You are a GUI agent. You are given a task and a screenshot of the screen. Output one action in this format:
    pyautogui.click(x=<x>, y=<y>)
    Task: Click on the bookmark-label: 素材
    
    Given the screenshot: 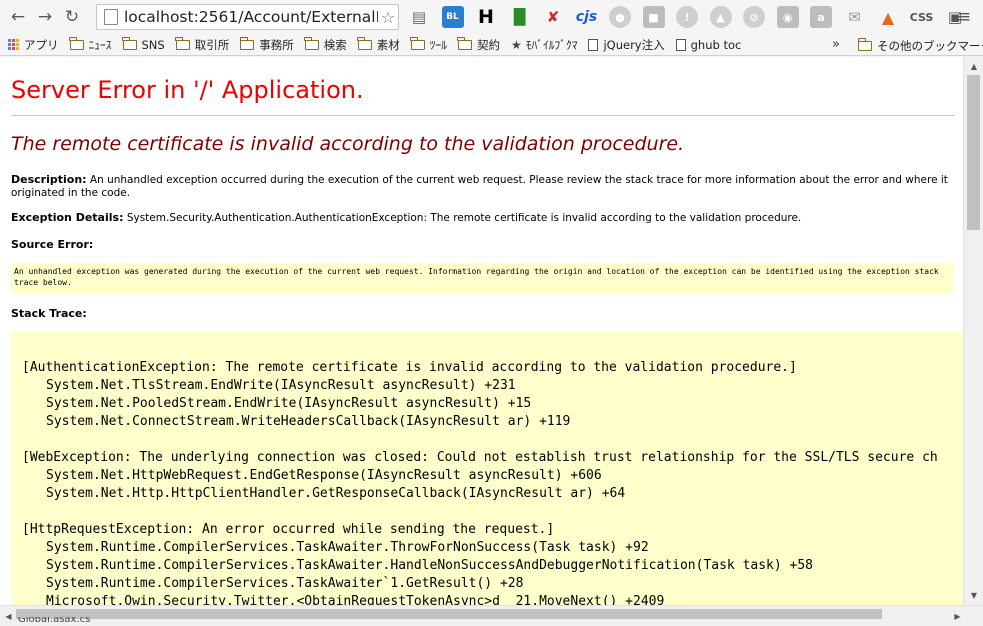 What is the action you would take?
    pyautogui.click(x=388, y=44)
    